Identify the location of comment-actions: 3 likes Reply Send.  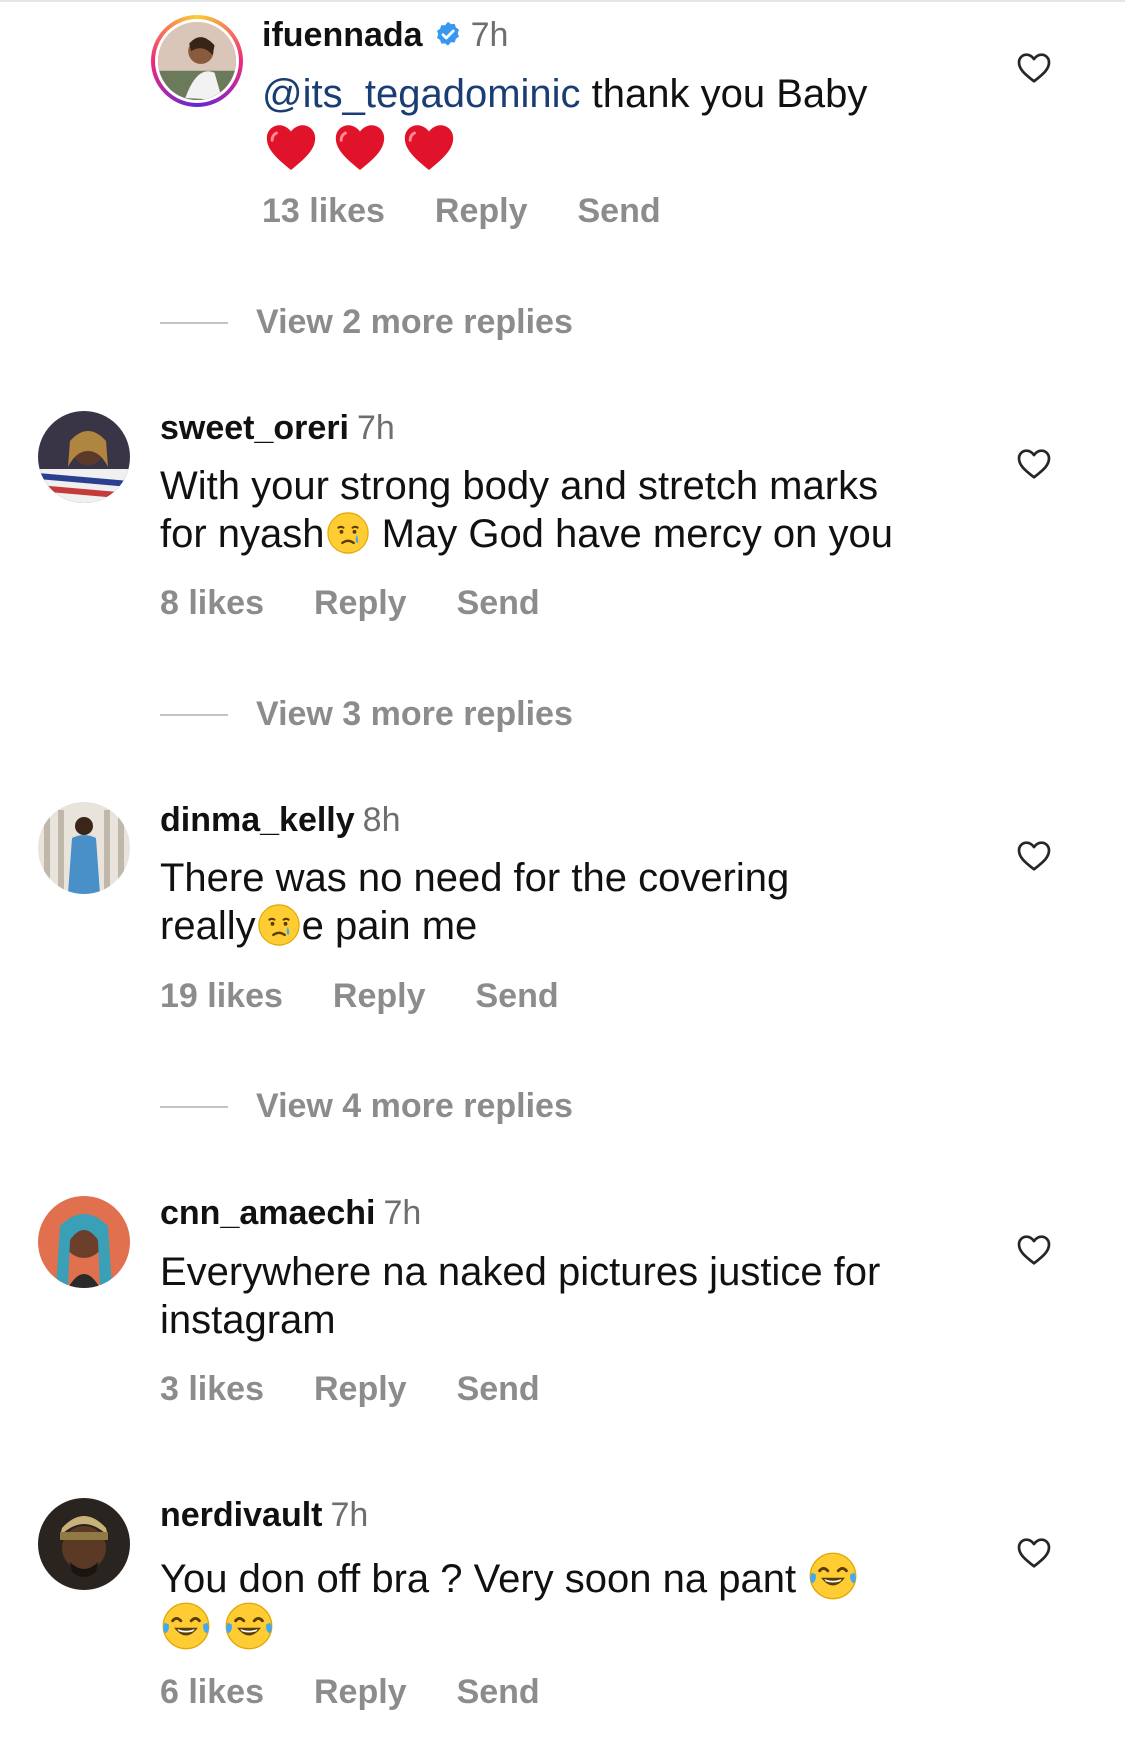
(375, 1389).